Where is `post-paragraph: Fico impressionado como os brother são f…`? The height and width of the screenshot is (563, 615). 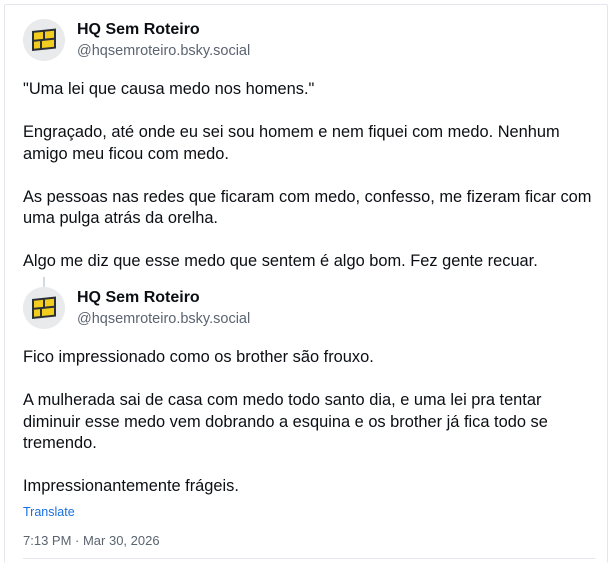 post-paragraph: Fico impressionado como os brother são f… is located at coordinates (198, 357).